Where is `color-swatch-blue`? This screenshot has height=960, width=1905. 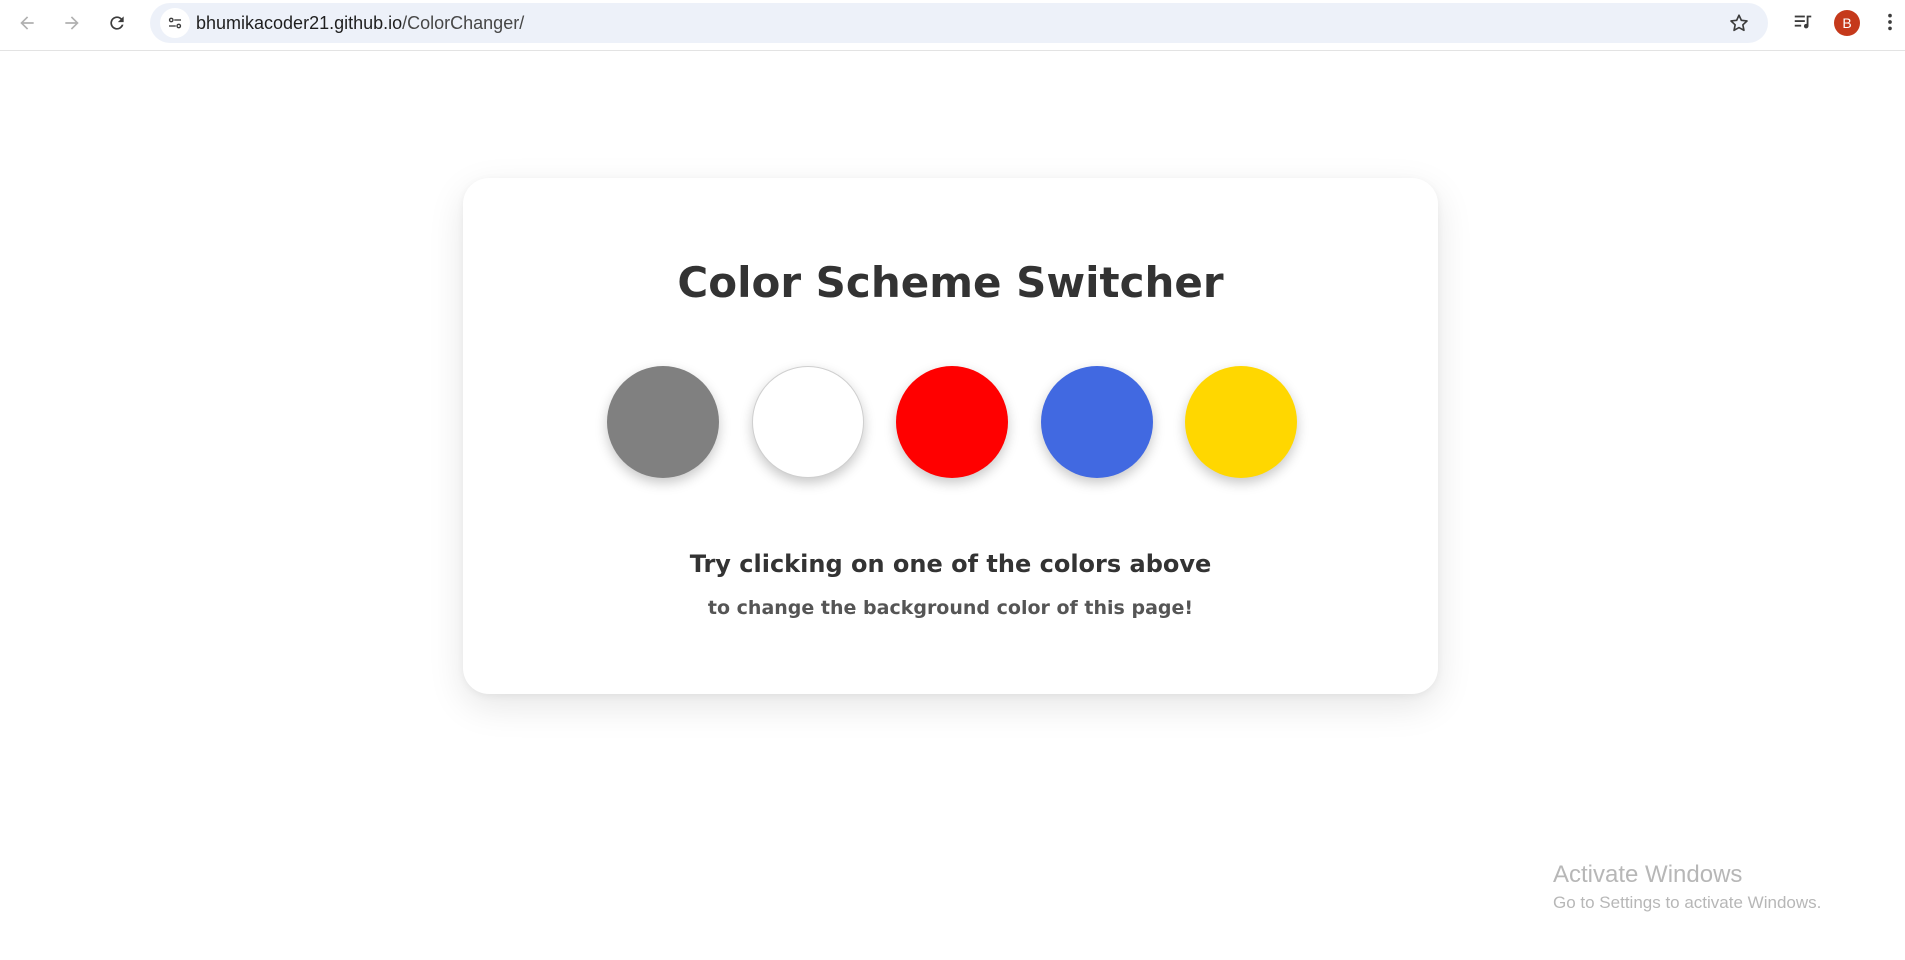 color-swatch-blue is located at coordinates (1096, 422).